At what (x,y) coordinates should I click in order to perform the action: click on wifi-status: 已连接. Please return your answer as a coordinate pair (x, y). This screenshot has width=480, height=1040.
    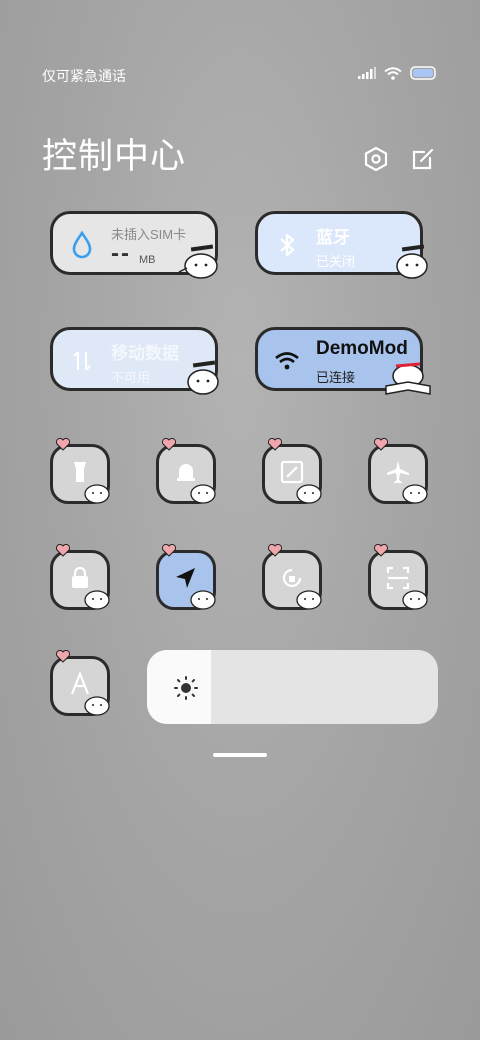
    Looking at the image, I should click on (336, 377).